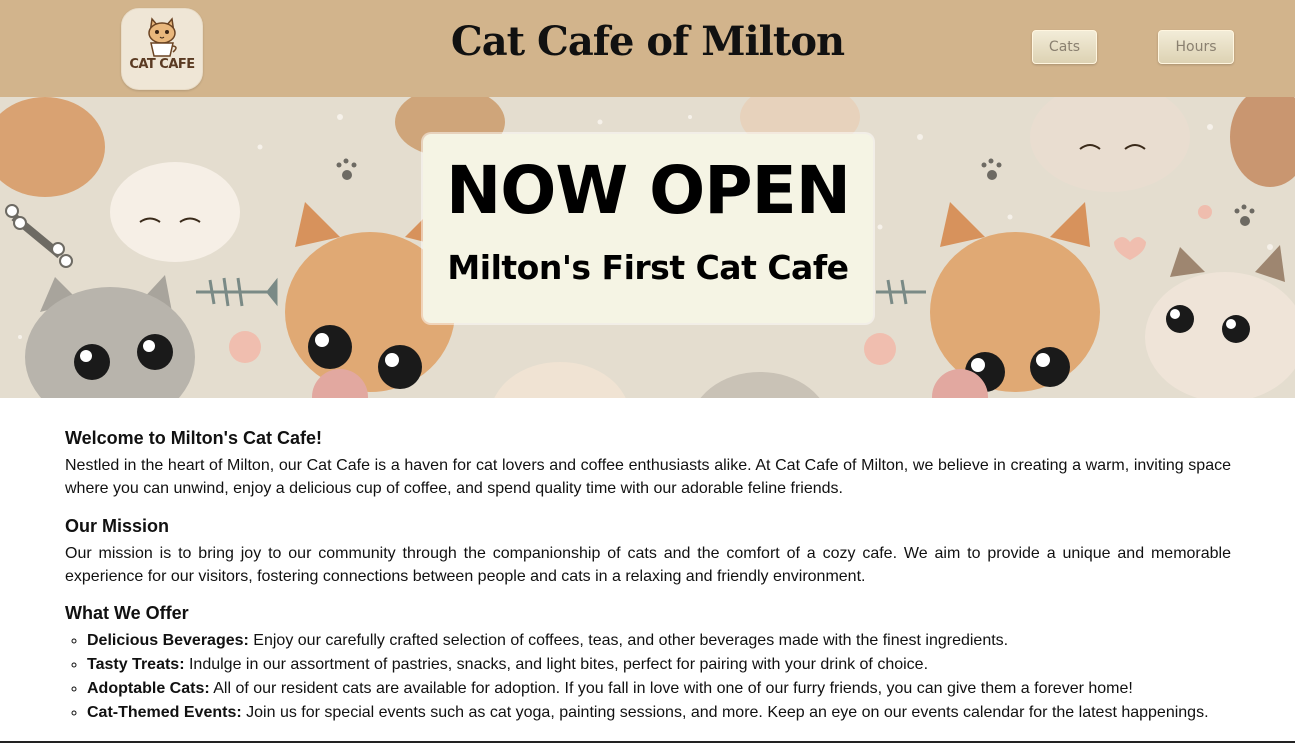 Image resolution: width=1295 pixels, height=743 pixels. Describe the element at coordinates (648, 267) in the screenshot. I see `banner-subheadline: Milton's First Cat Cafe` at that location.